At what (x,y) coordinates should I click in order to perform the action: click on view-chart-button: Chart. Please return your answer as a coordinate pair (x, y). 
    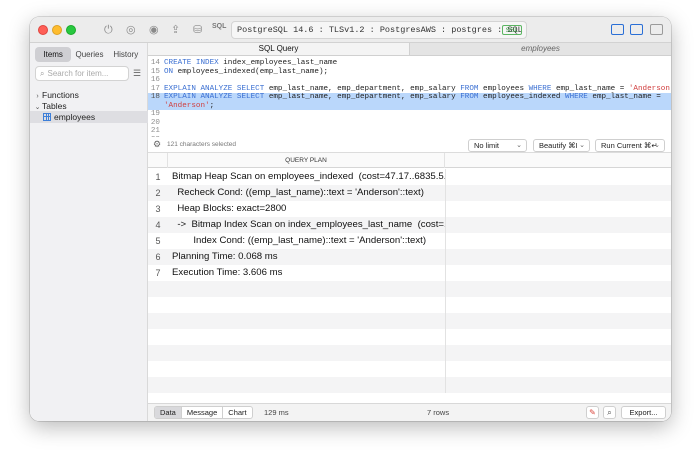
    Looking at the image, I should click on (237, 412).